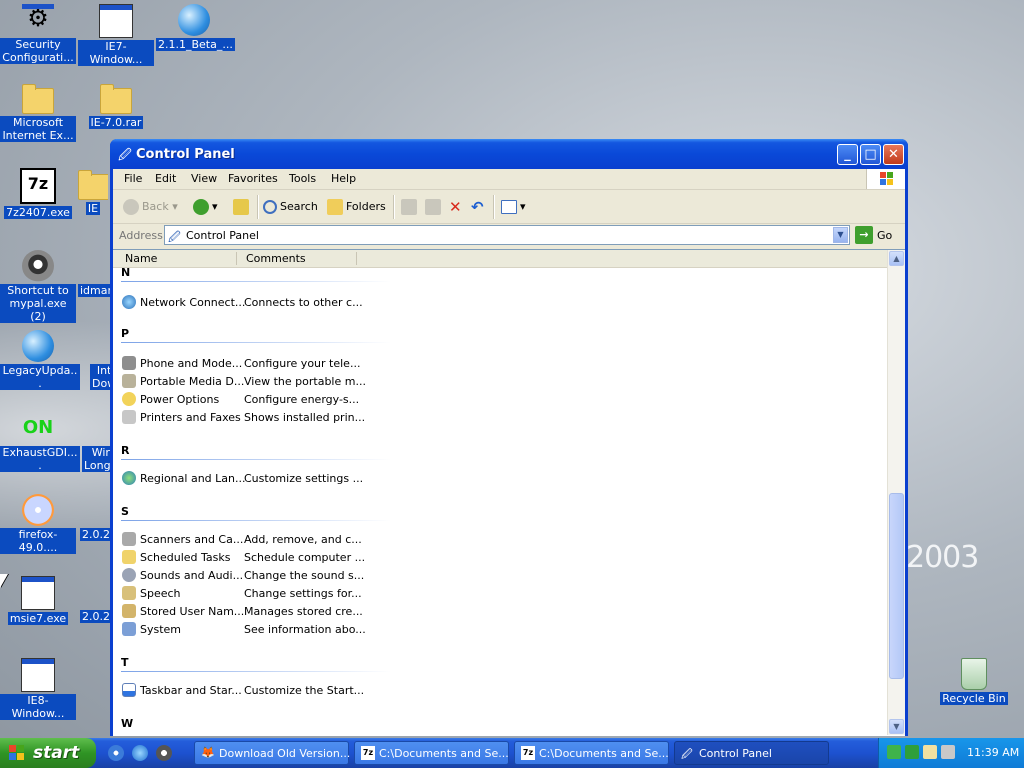  I want to click on undo-button: ↶, so click(477, 207).